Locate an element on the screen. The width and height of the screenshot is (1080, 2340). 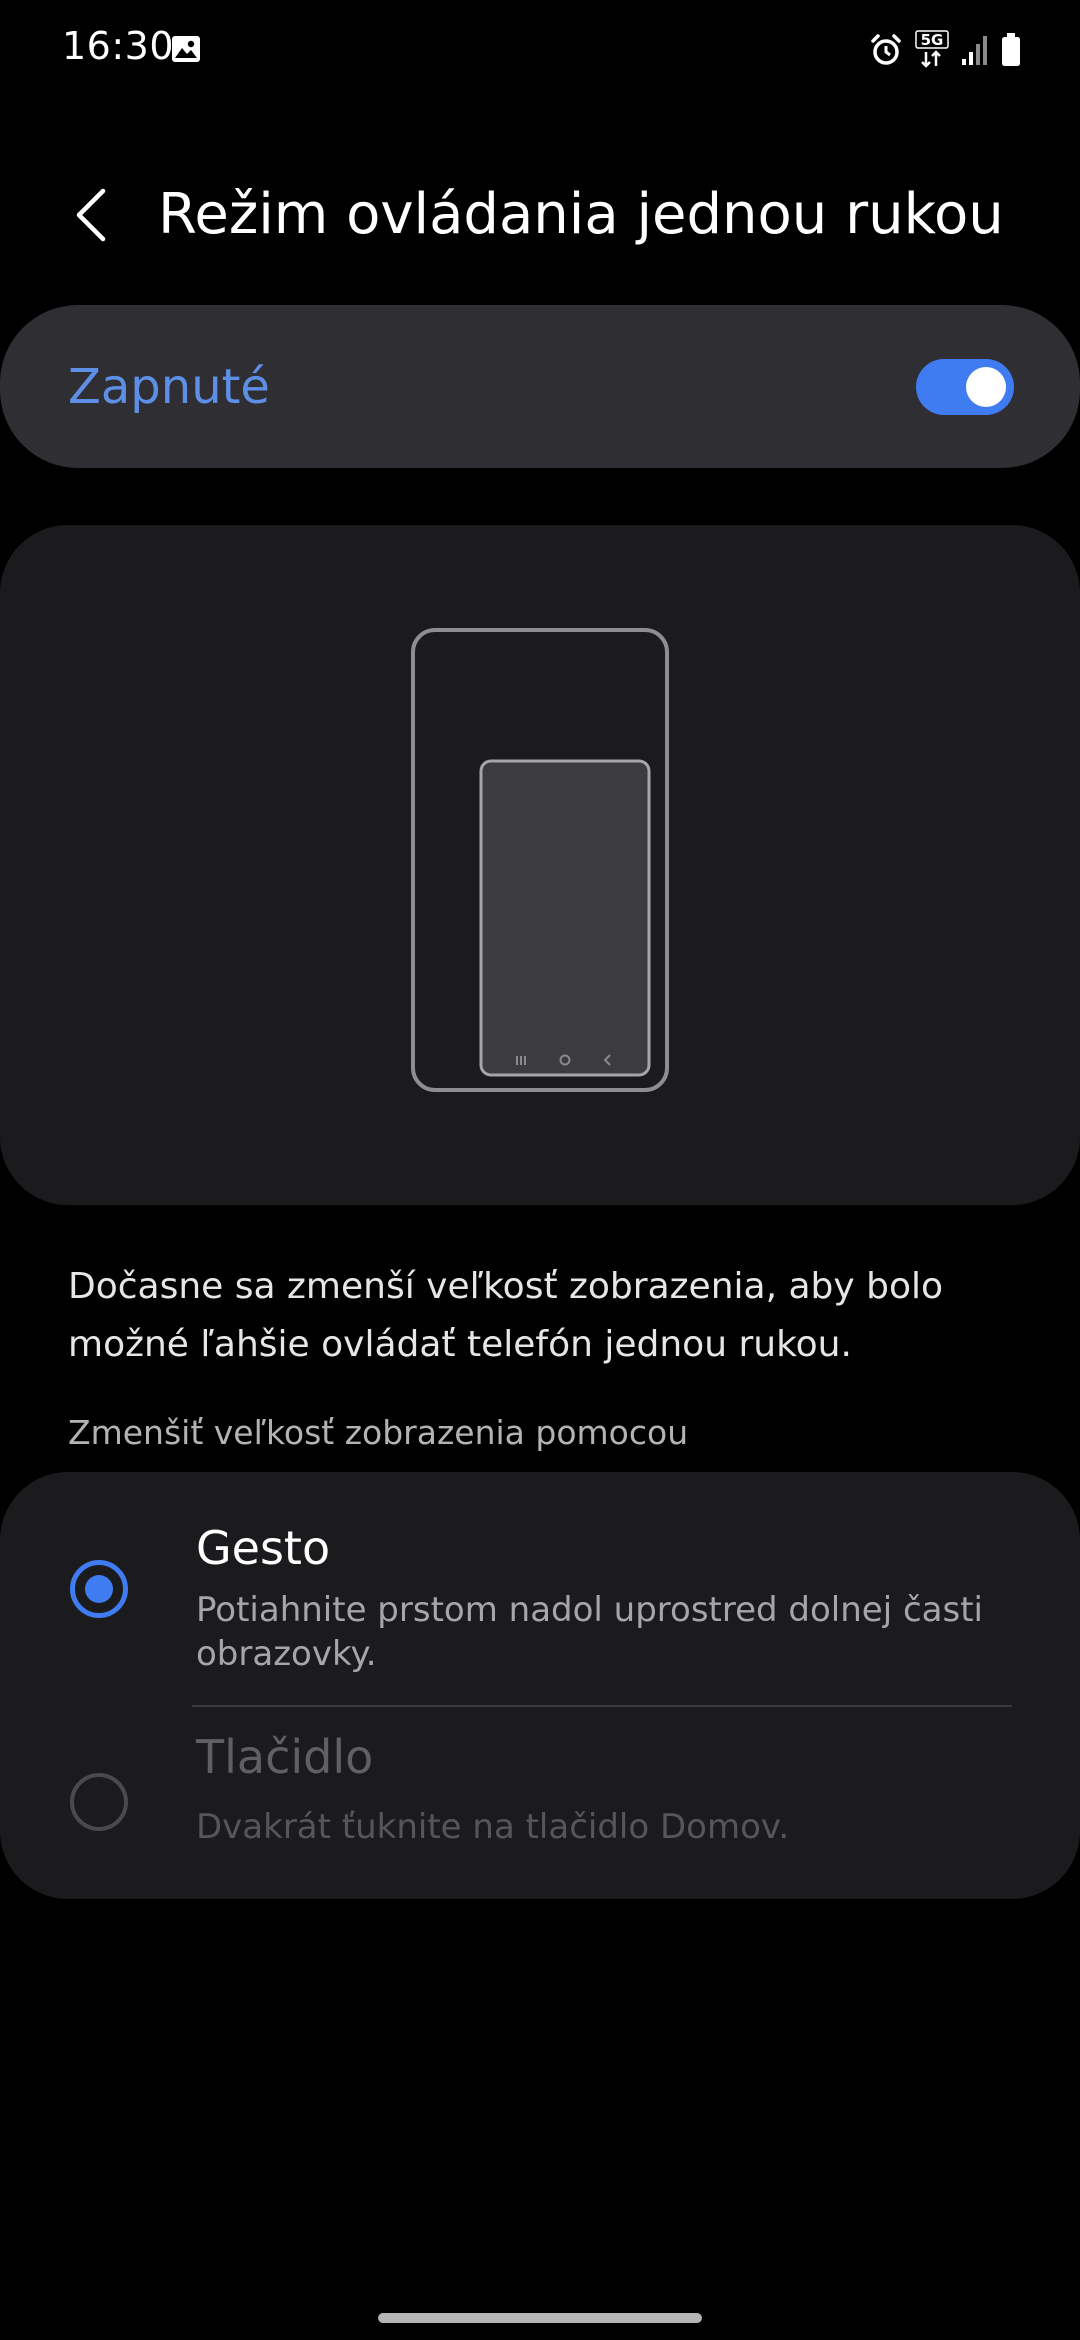
alarm-icon is located at coordinates (886, 49).